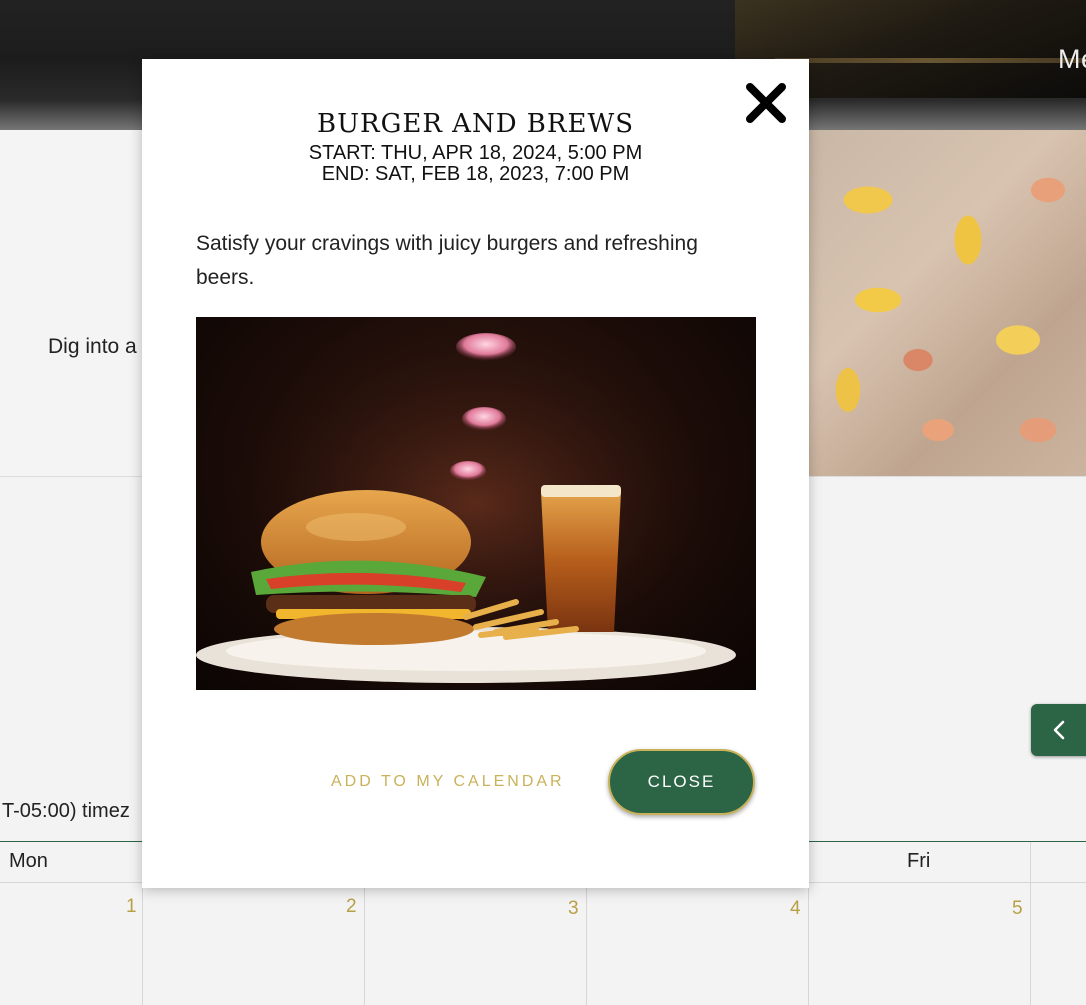 The width and height of the screenshot is (1086, 1005). What do you see at coordinates (475, 153) in the screenshot?
I see `event-start-time: START: THU, APR 18, 2024, 5:00 PM` at bounding box center [475, 153].